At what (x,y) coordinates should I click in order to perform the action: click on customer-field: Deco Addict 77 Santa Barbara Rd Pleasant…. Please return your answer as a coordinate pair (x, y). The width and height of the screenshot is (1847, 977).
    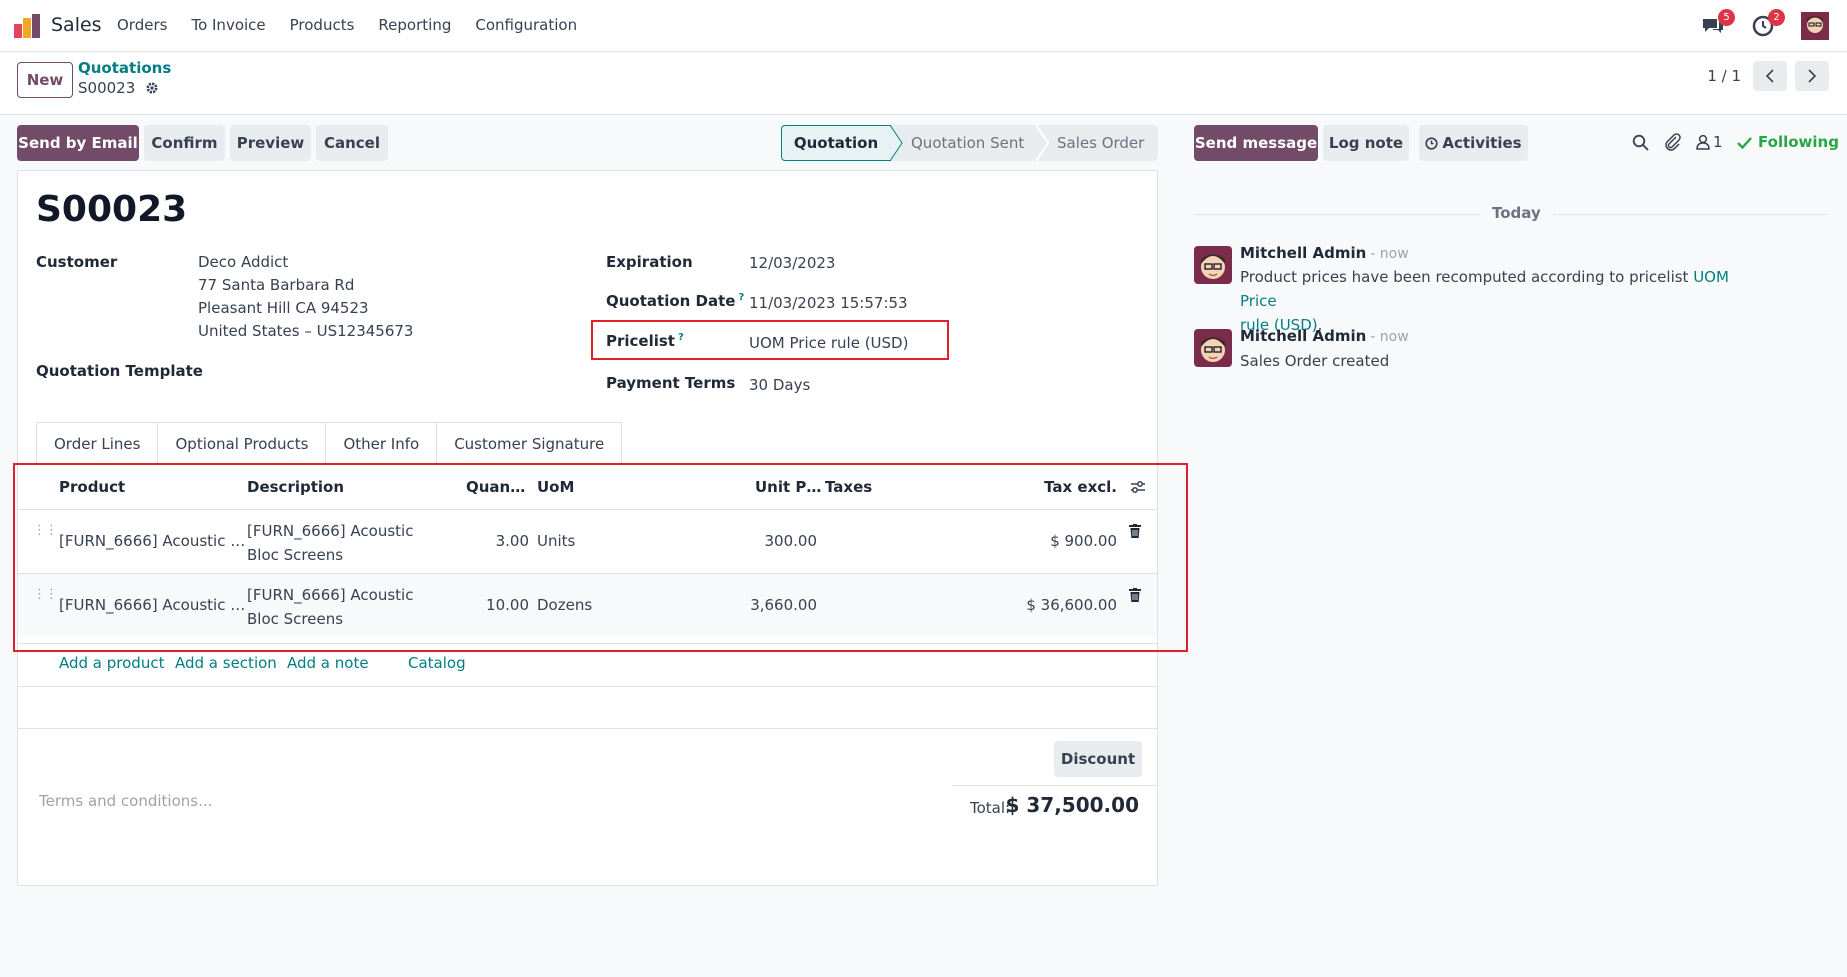
    Looking at the image, I should click on (305, 297).